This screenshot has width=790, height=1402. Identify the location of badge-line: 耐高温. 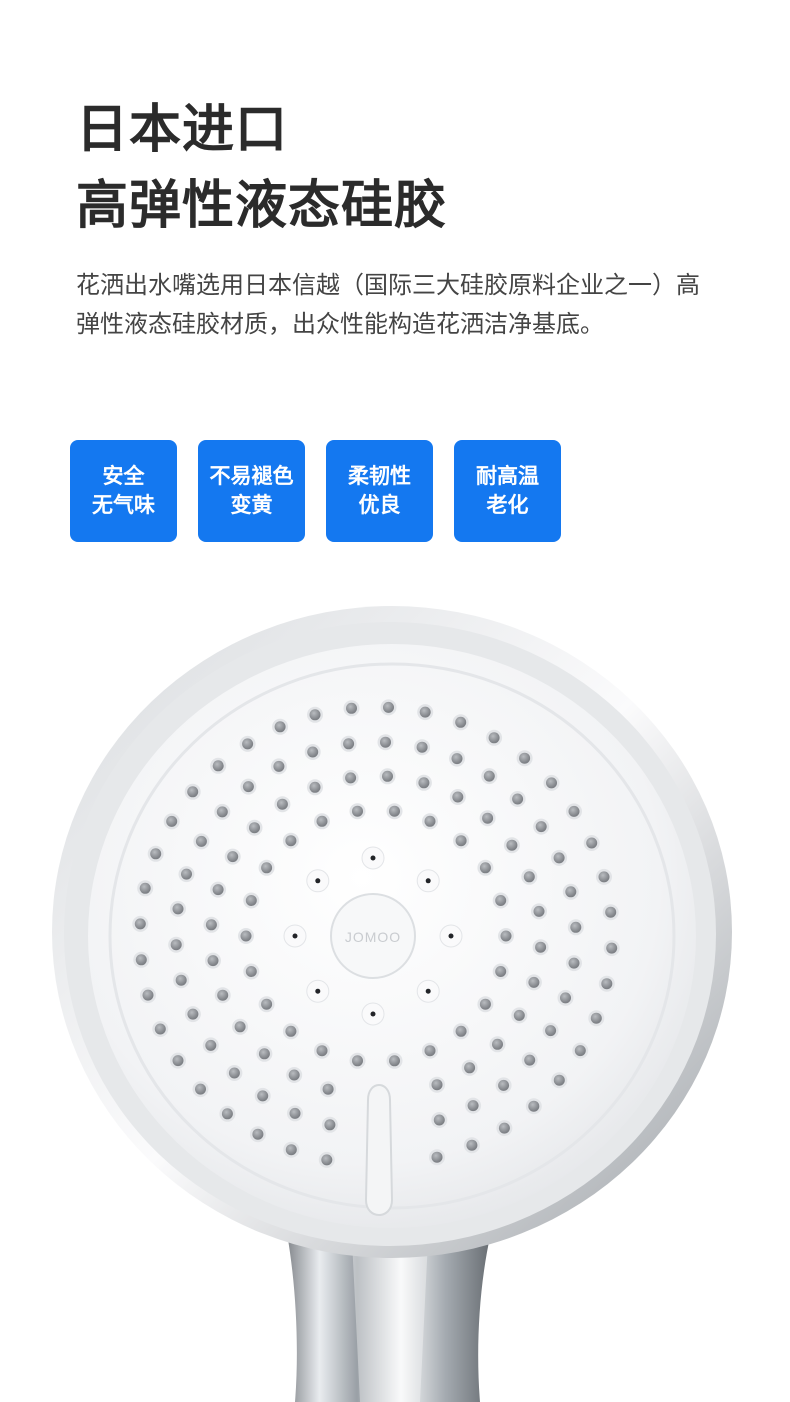
(507, 476).